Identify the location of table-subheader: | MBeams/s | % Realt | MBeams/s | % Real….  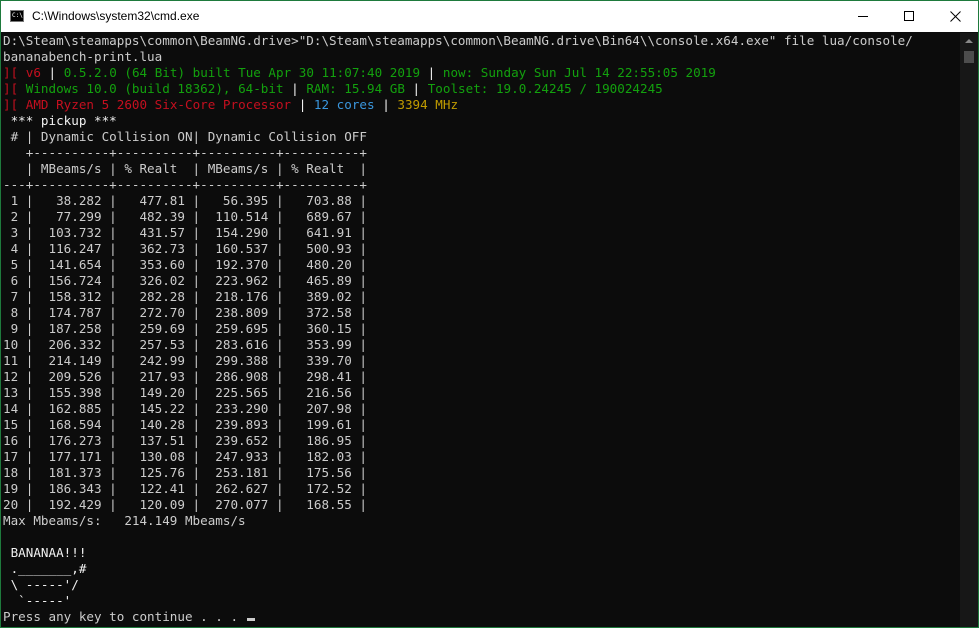
(185, 168).